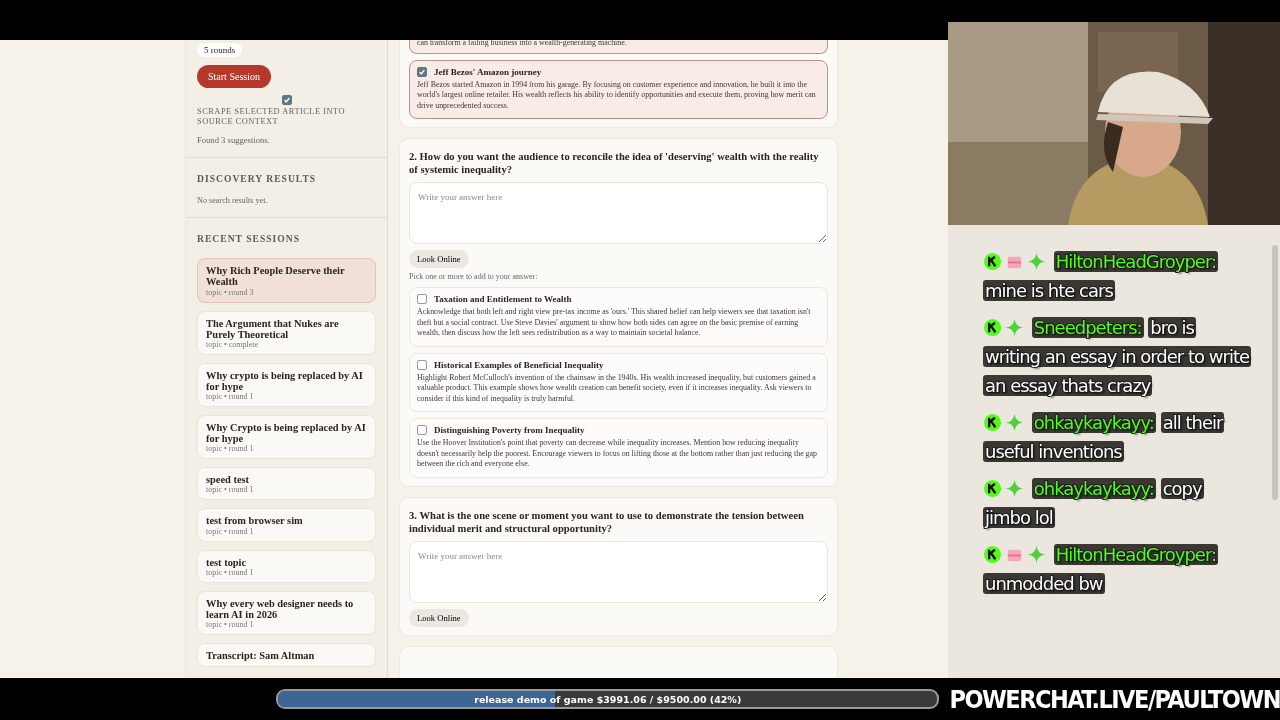 The image size is (1280, 720). I want to click on session-item: The Argument that Nukes are Purely Theoretical topic • complete, so click(286, 332).